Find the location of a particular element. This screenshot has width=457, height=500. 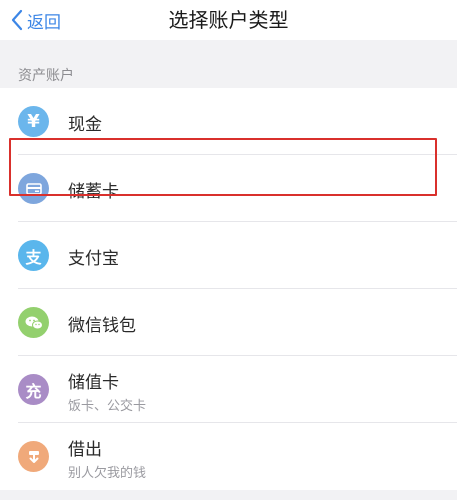

stored-value-card-icon: 充 is located at coordinates (33, 389).